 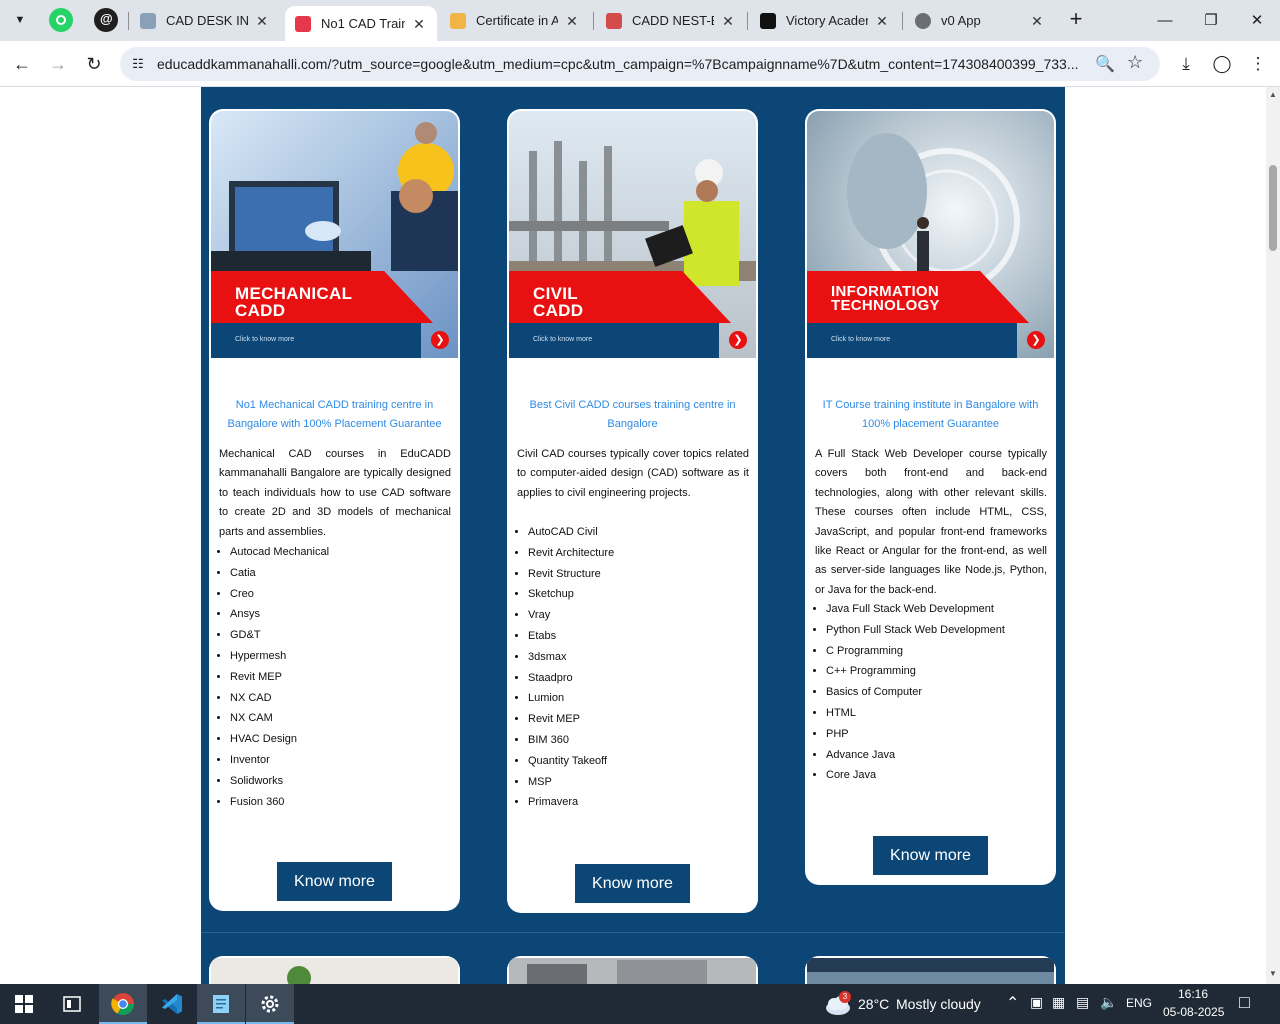 I want to click on settings-taskbar-icon, so click(x=270, y=1004).